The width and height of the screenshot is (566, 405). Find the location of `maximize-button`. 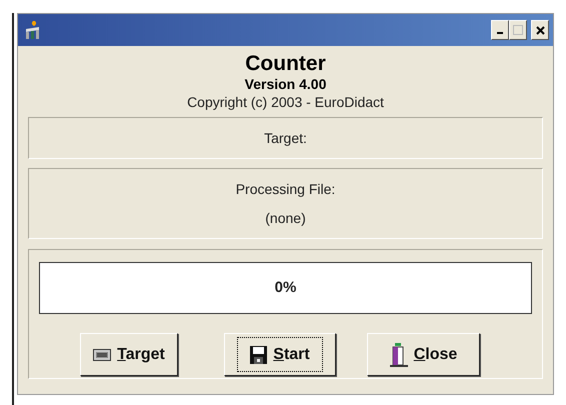

maximize-button is located at coordinates (518, 30).